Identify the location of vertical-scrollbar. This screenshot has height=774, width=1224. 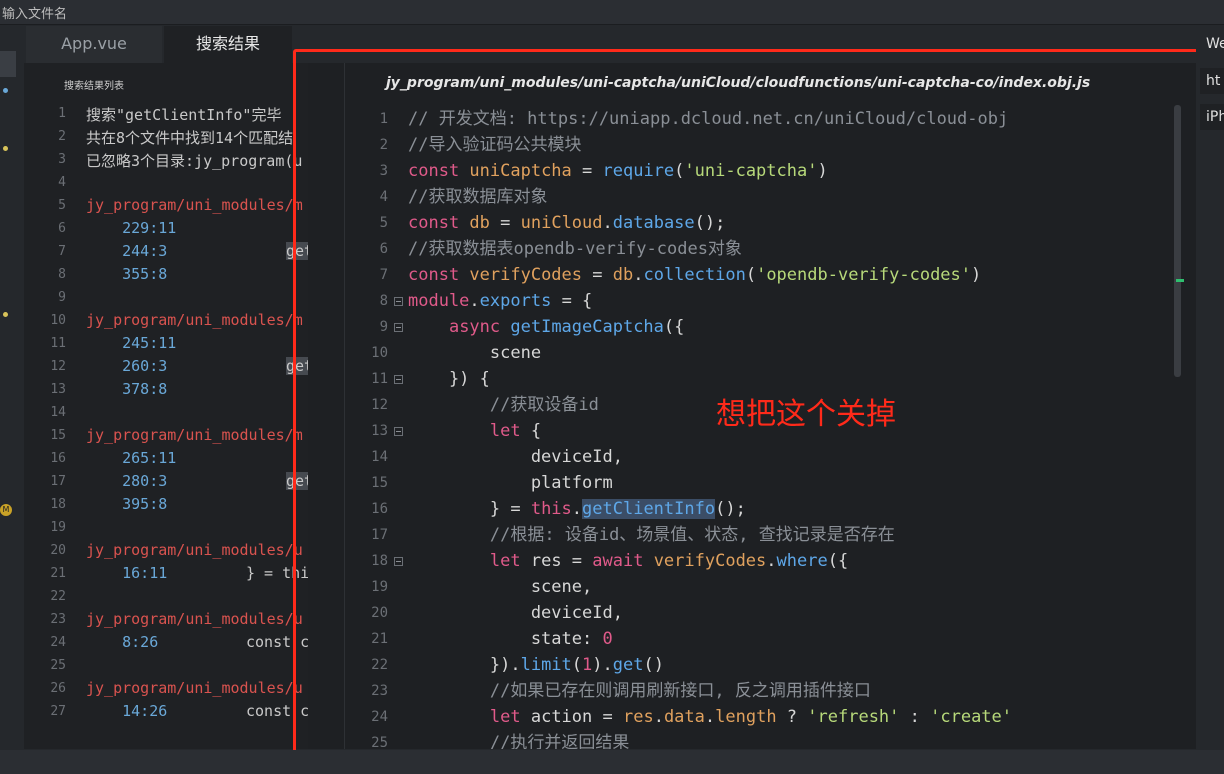
(1177, 241).